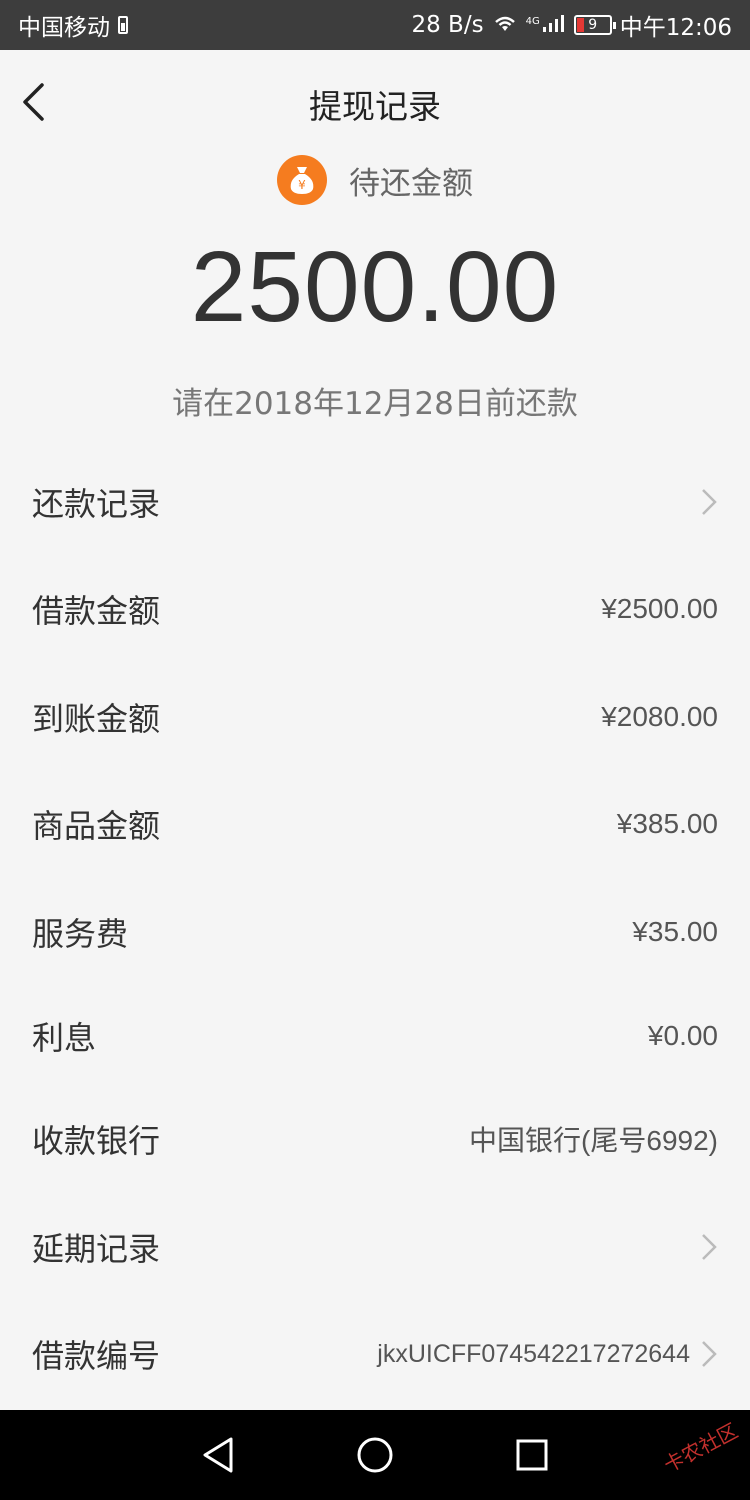 Image resolution: width=750 pixels, height=1500 pixels. I want to click on row-label: 延期记录, so click(96, 1248).